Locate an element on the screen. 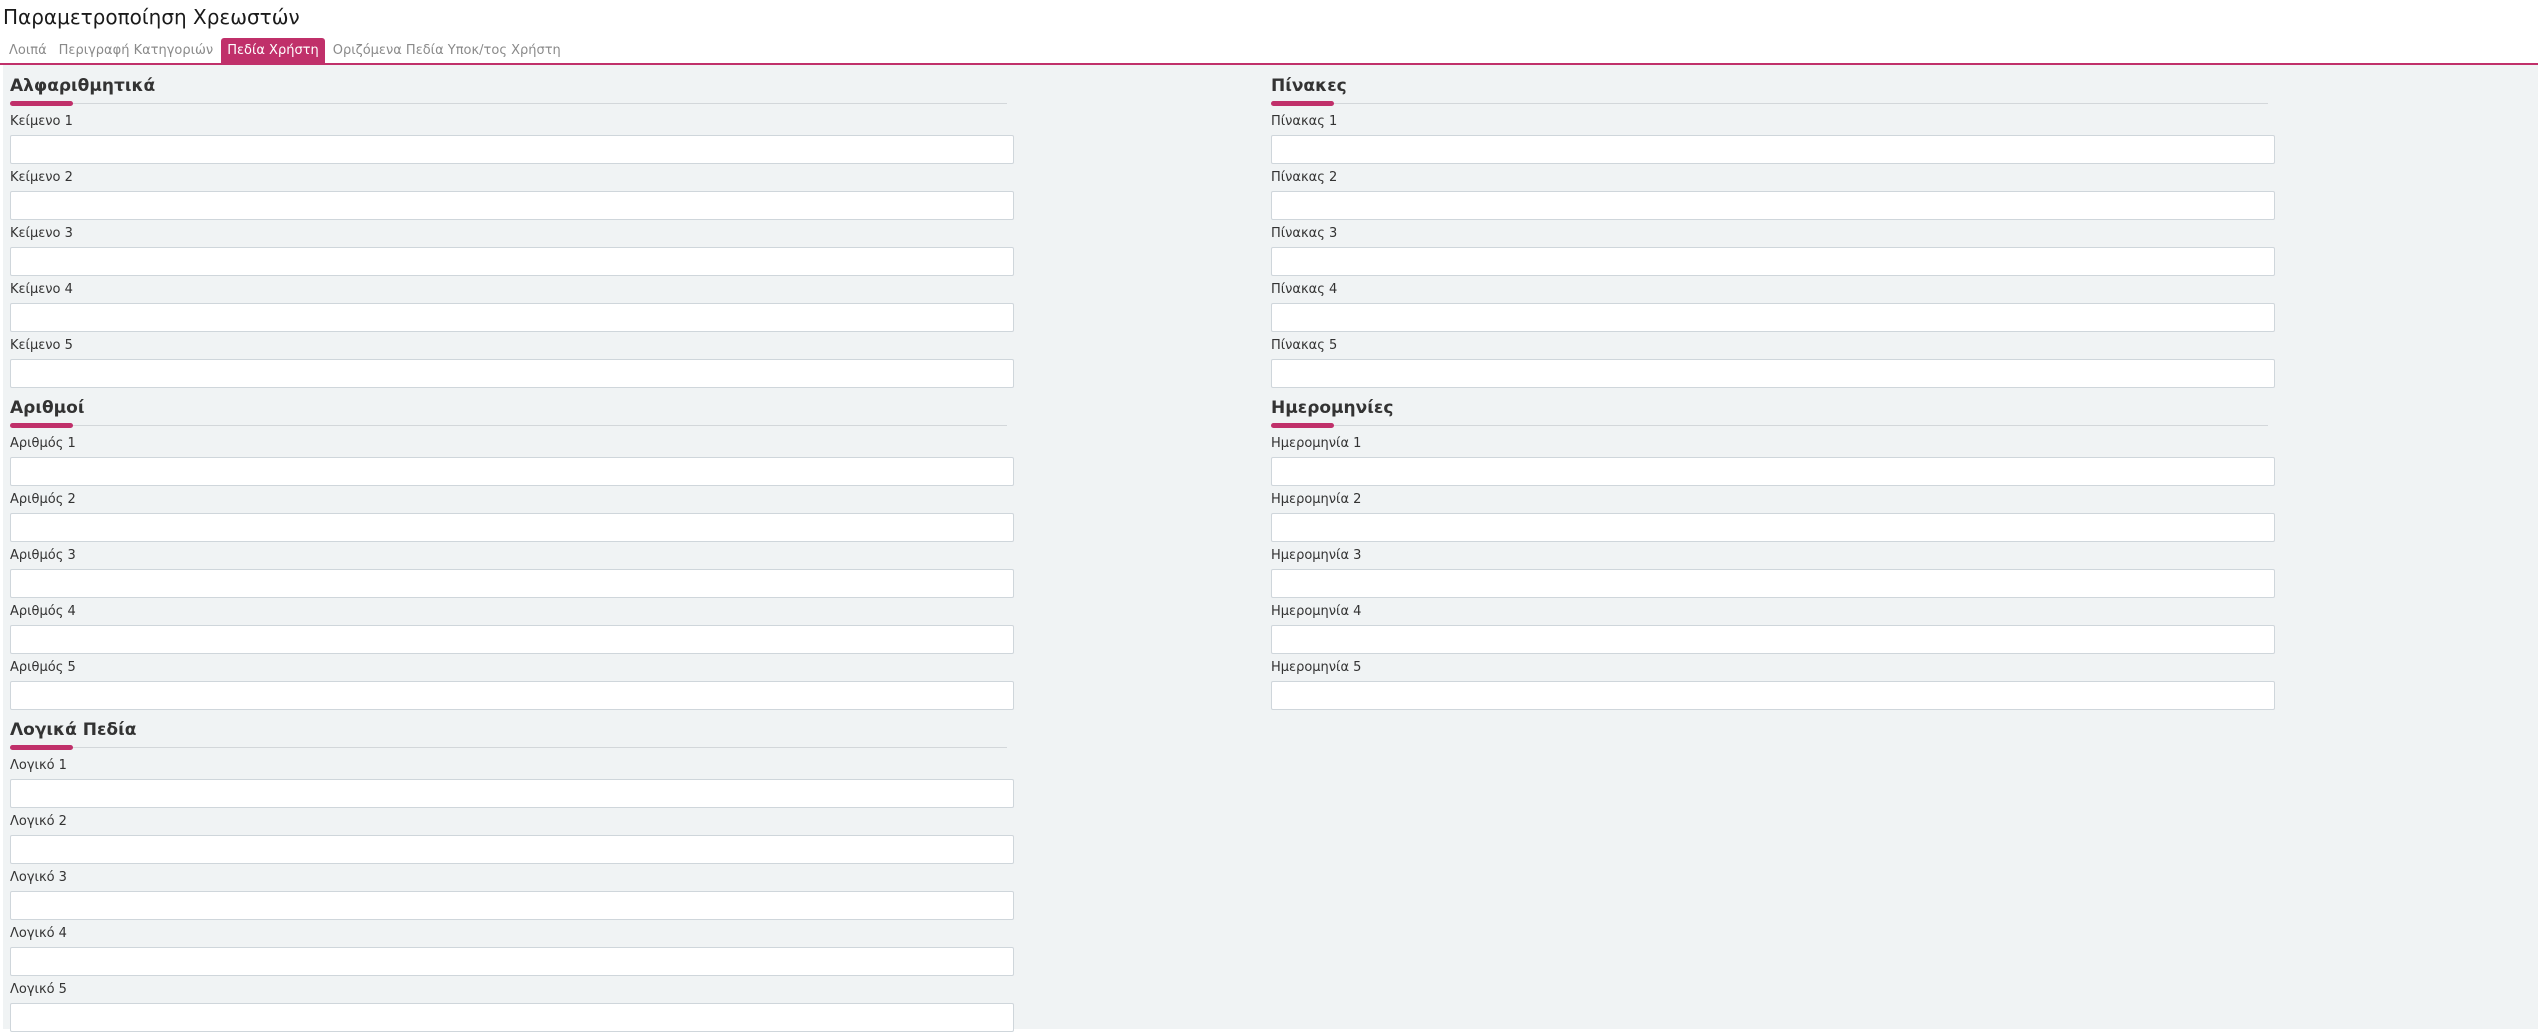 The image size is (2538, 1032). field-number-2: Αριθμός 2 is located at coordinates (512, 516).